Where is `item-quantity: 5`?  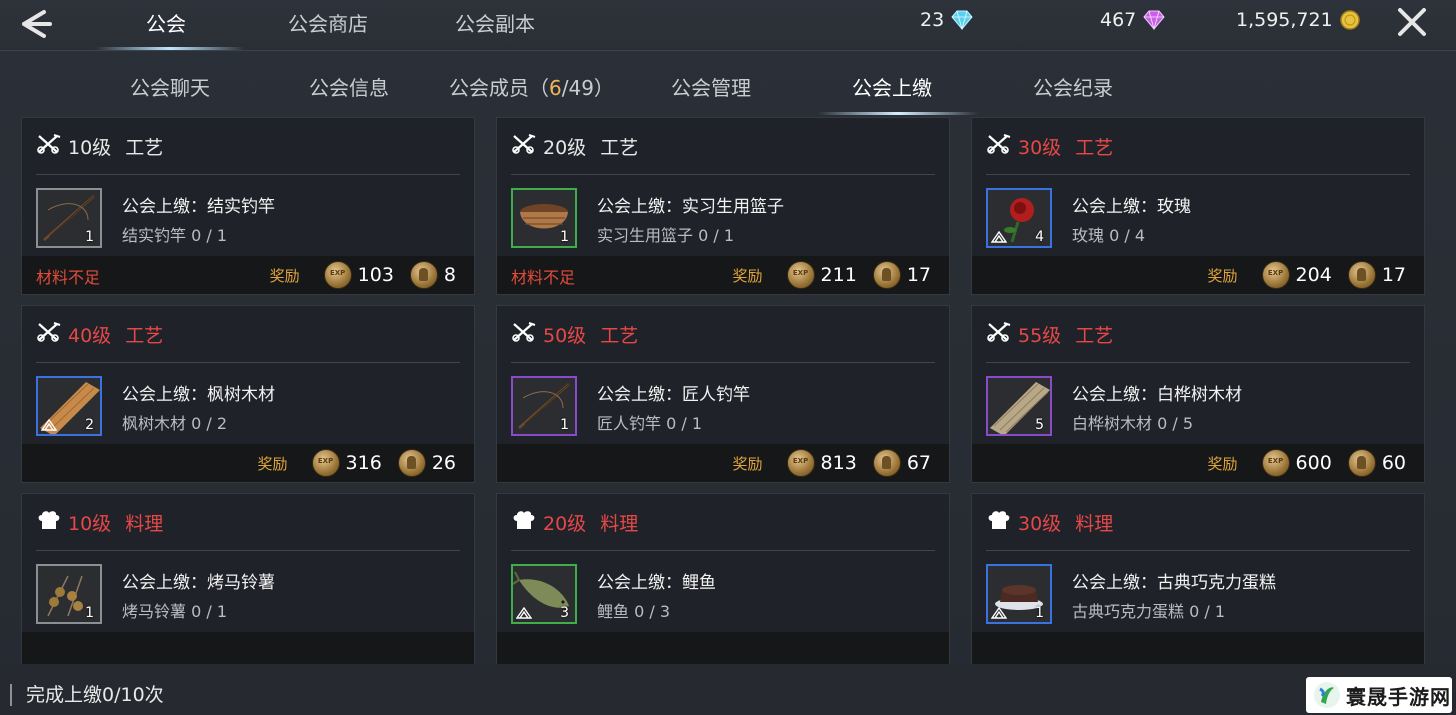 item-quantity: 5 is located at coordinates (1039, 425).